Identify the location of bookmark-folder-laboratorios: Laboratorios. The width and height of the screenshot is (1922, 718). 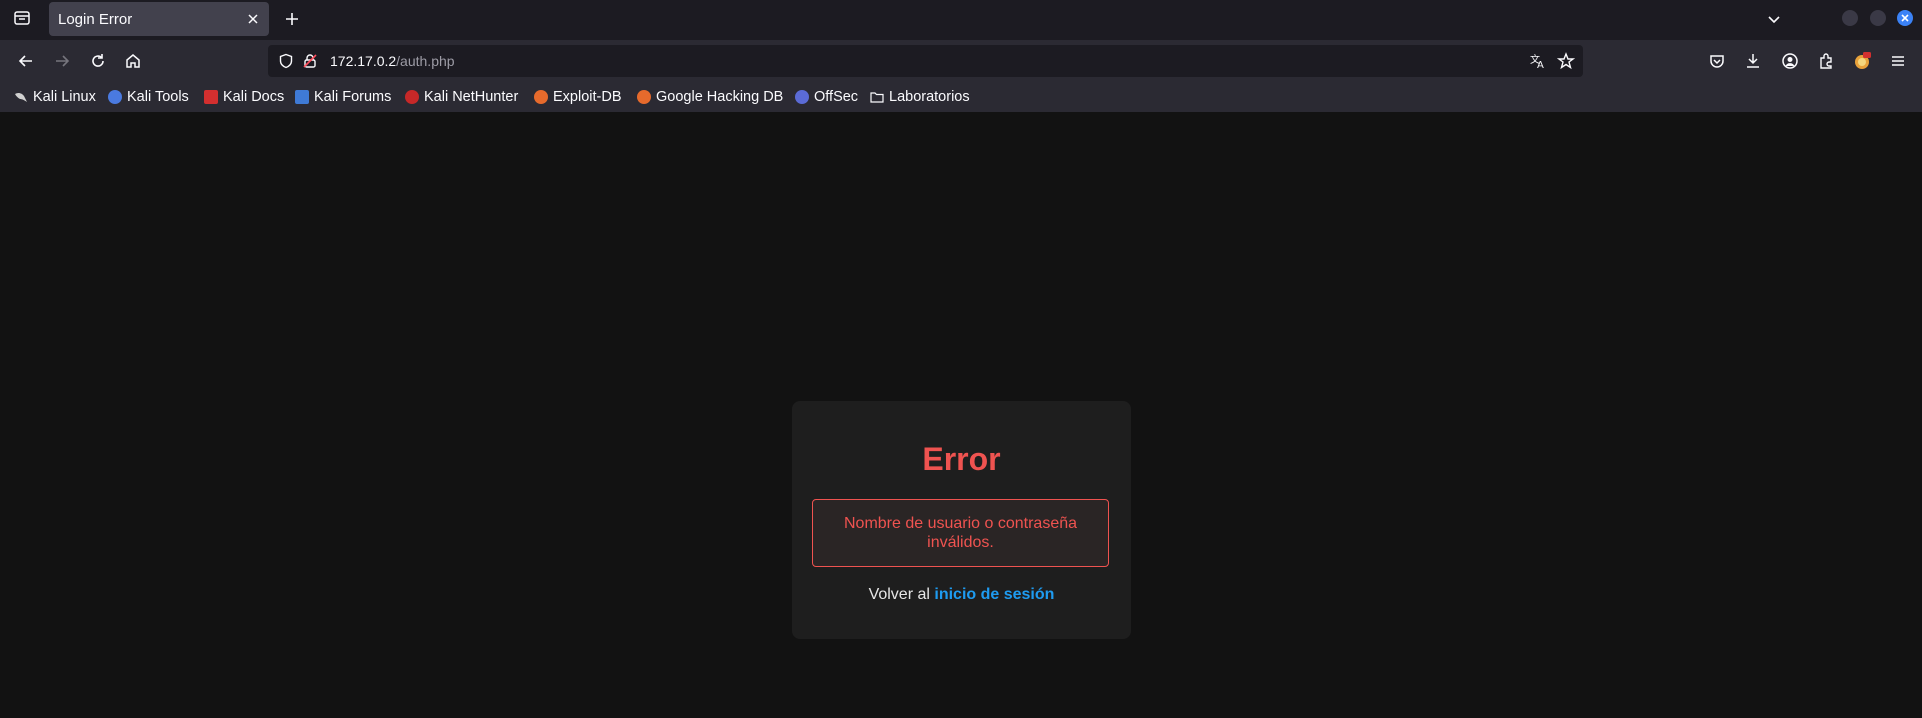
(920, 97).